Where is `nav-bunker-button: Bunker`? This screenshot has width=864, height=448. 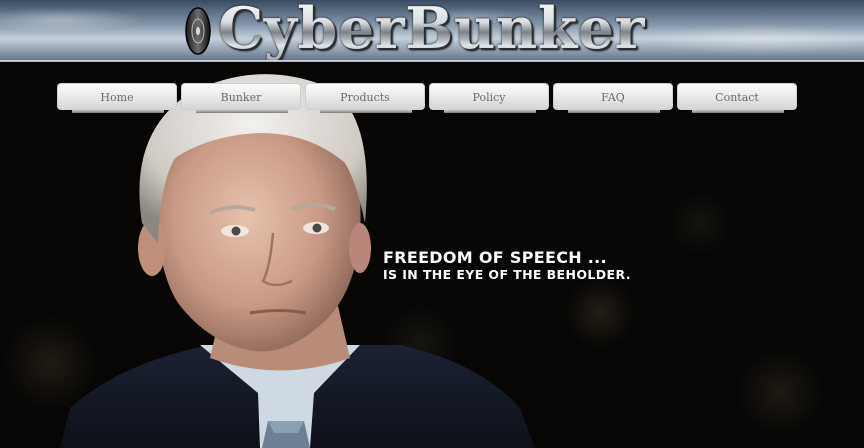 nav-bunker-button: Bunker is located at coordinates (241, 96).